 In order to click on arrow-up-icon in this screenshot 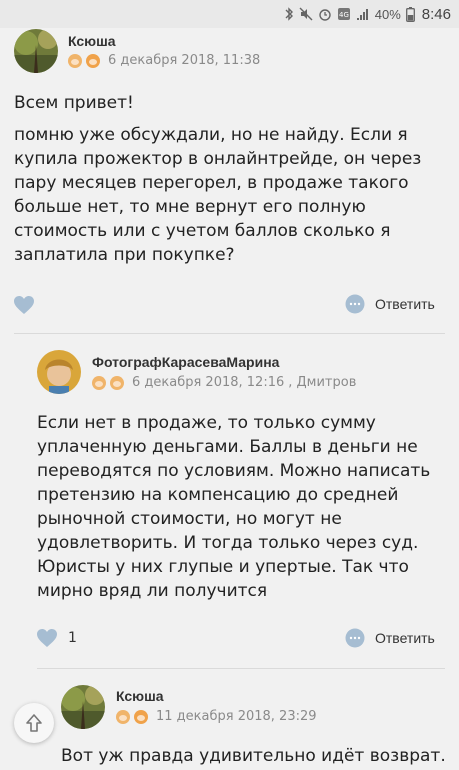, I will do `click(34, 723)`.